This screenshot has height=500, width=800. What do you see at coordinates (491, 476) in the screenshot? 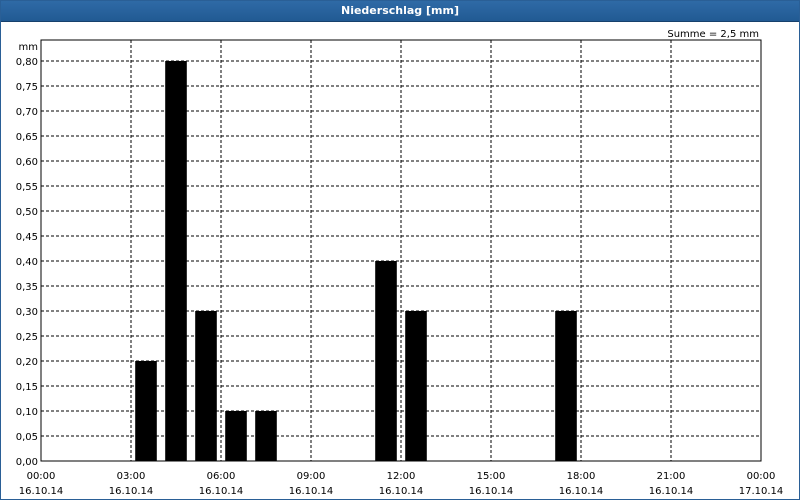
I see `x-tick-time: 15:00` at bounding box center [491, 476].